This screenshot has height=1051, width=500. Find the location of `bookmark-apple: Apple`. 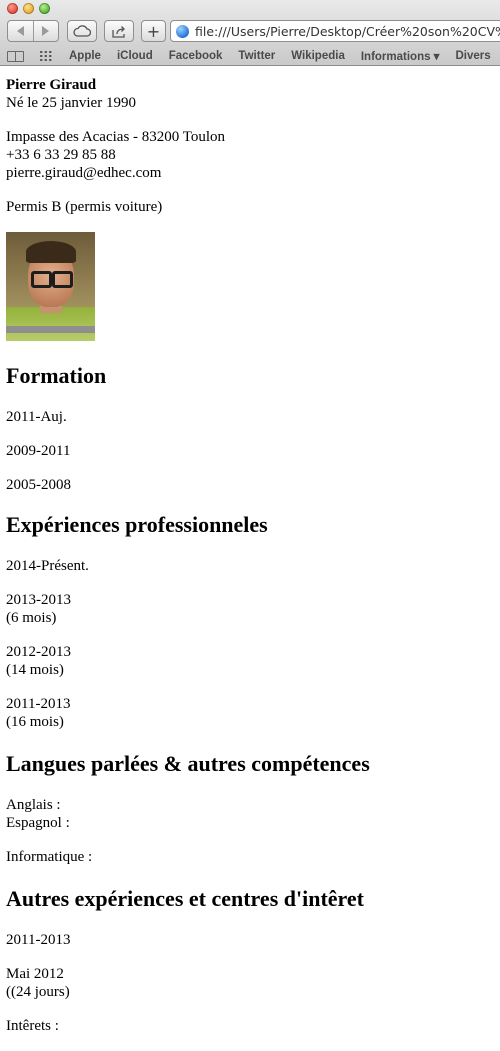

bookmark-apple: Apple is located at coordinates (85, 56).